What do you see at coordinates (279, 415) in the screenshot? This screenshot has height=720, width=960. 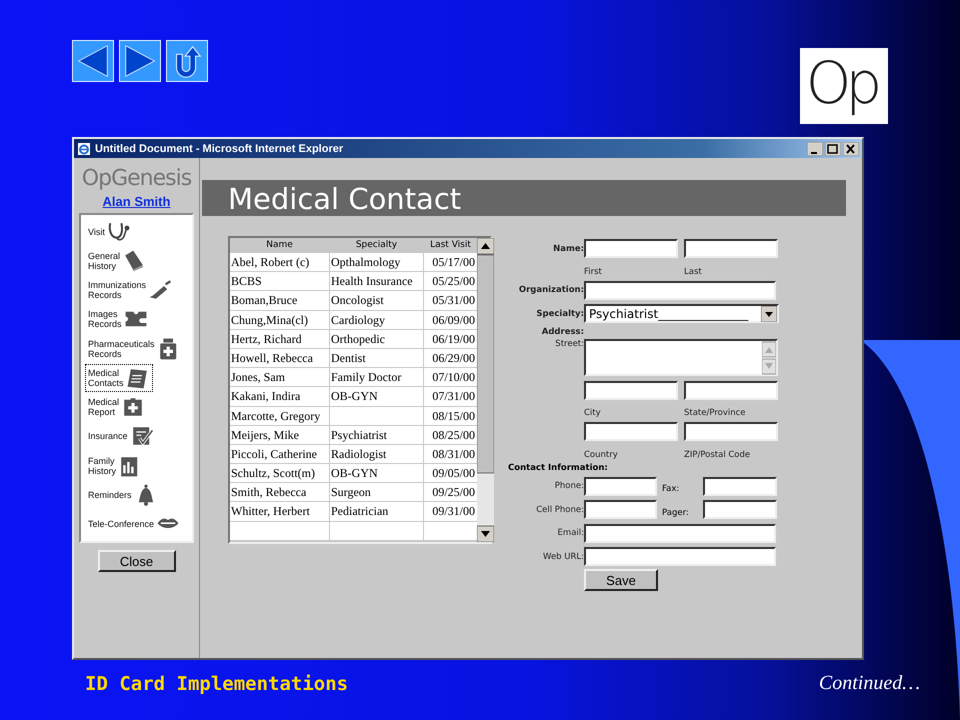 I see `table-cell: Marcotte, Gregory` at bounding box center [279, 415].